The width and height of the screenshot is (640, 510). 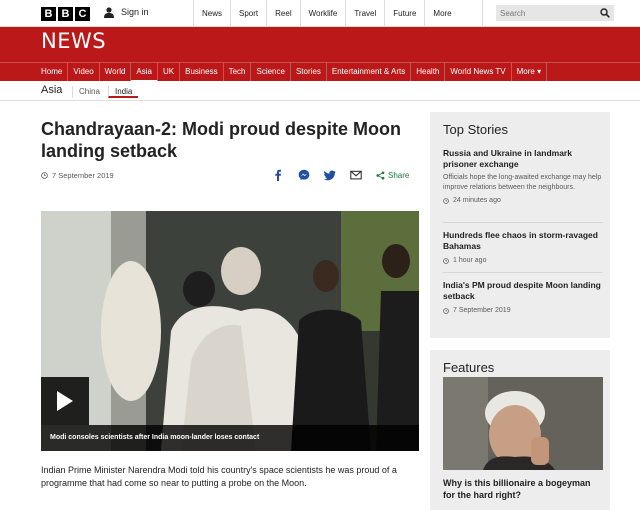 I want to click on top-story-time: 24 minutes ago, so click(x=523, y=200).